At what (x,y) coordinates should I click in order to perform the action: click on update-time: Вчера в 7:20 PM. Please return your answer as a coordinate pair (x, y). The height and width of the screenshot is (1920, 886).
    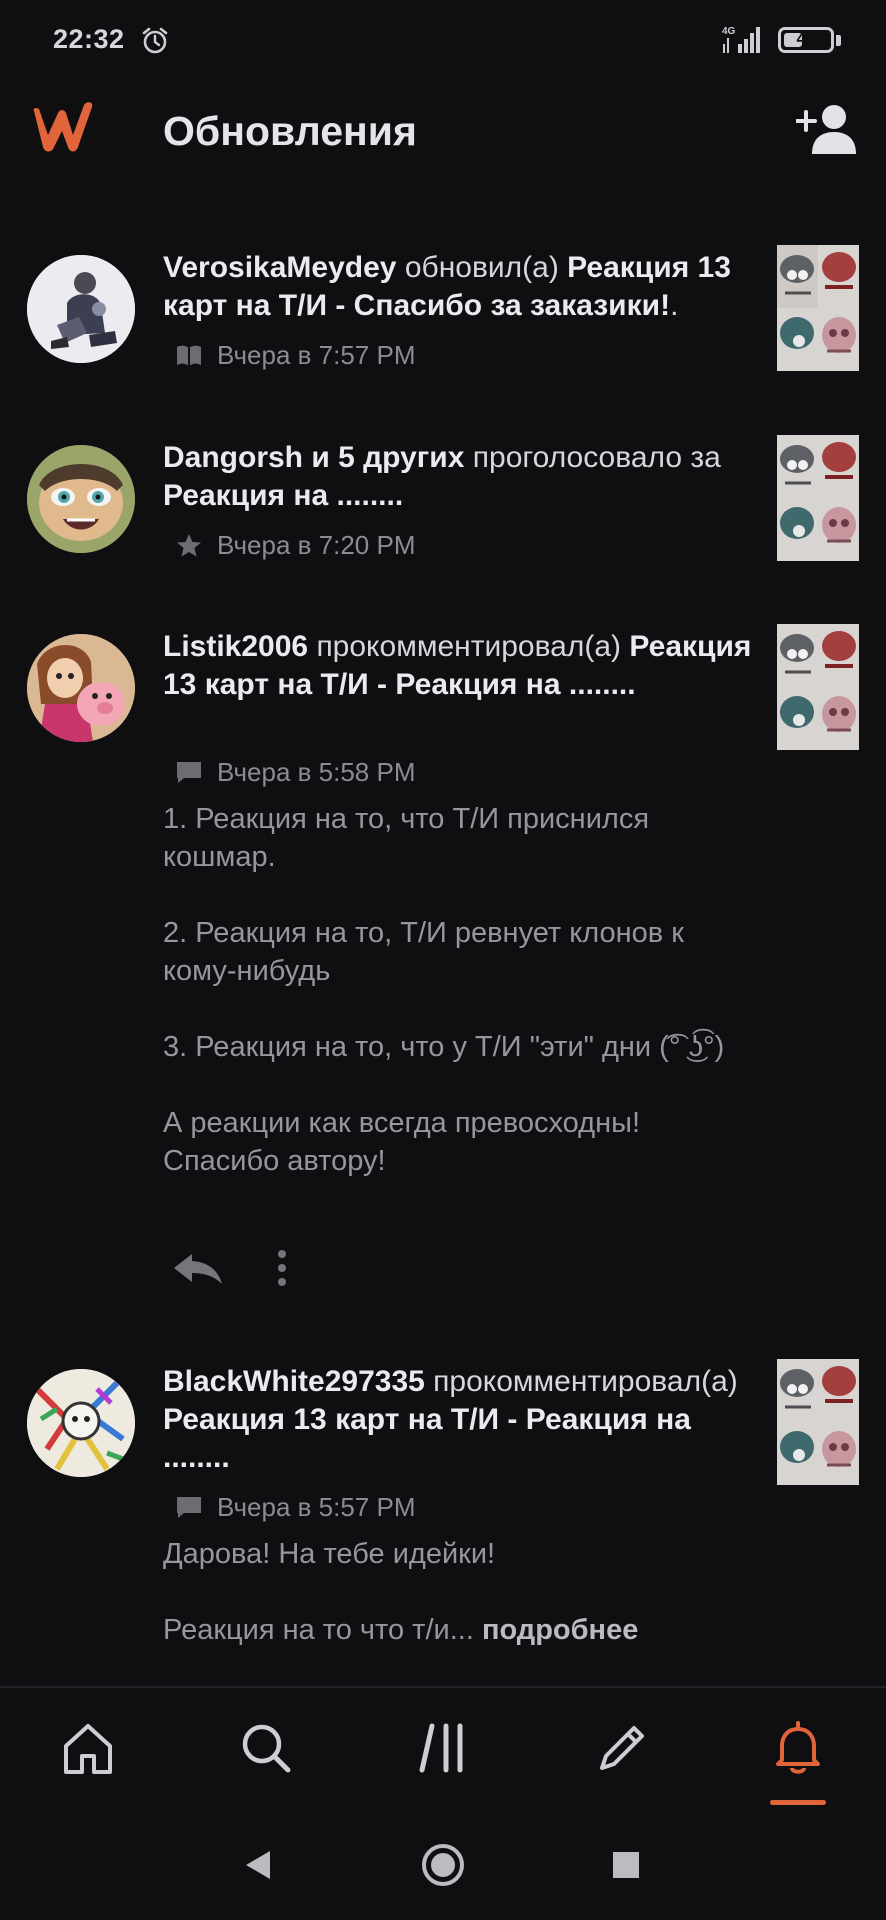
    Looking at the image, I should click on (316, 545).